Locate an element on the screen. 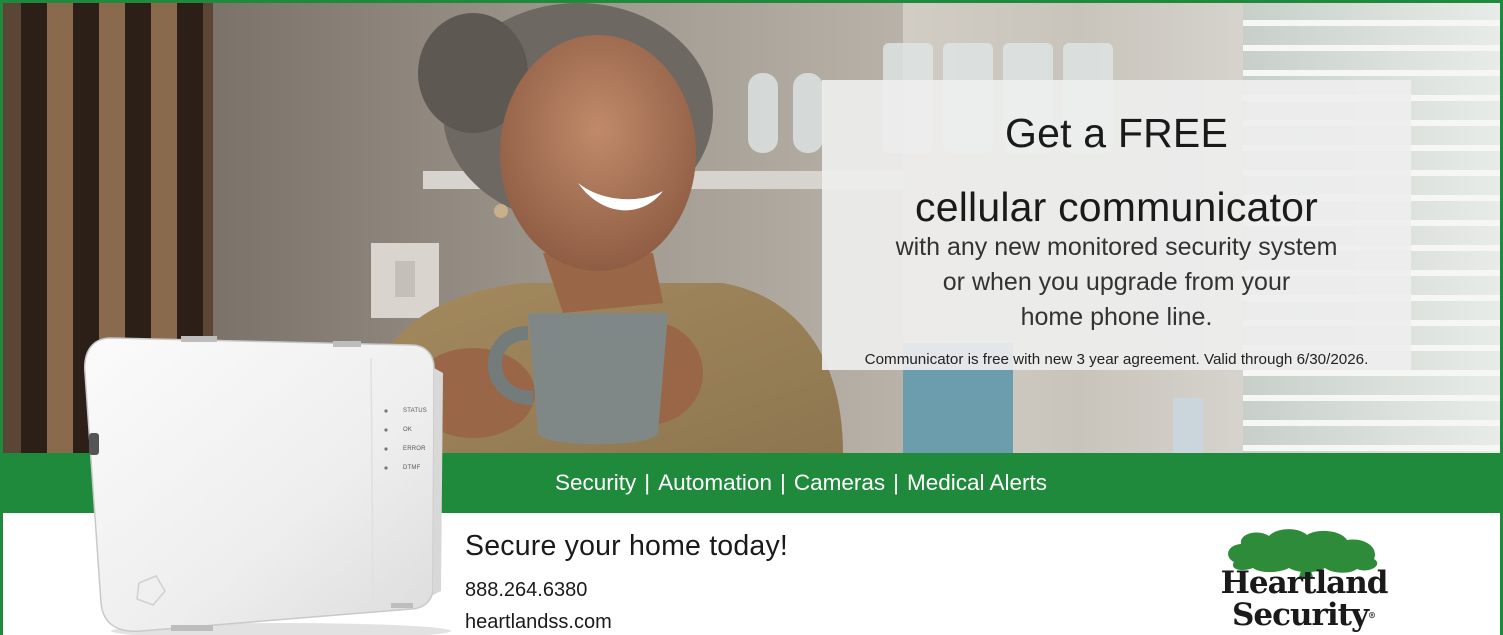 The image size is (1503, 635). communicator-device-image is located at coordinates (267, 485).